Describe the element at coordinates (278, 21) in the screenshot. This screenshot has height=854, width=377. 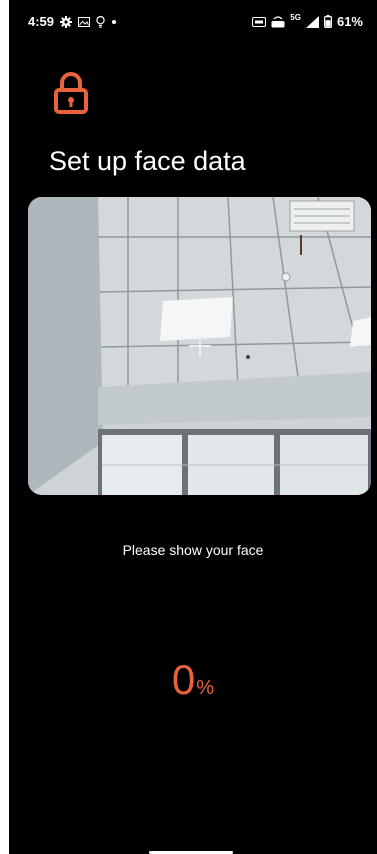
I see `volte-icon` at that location.